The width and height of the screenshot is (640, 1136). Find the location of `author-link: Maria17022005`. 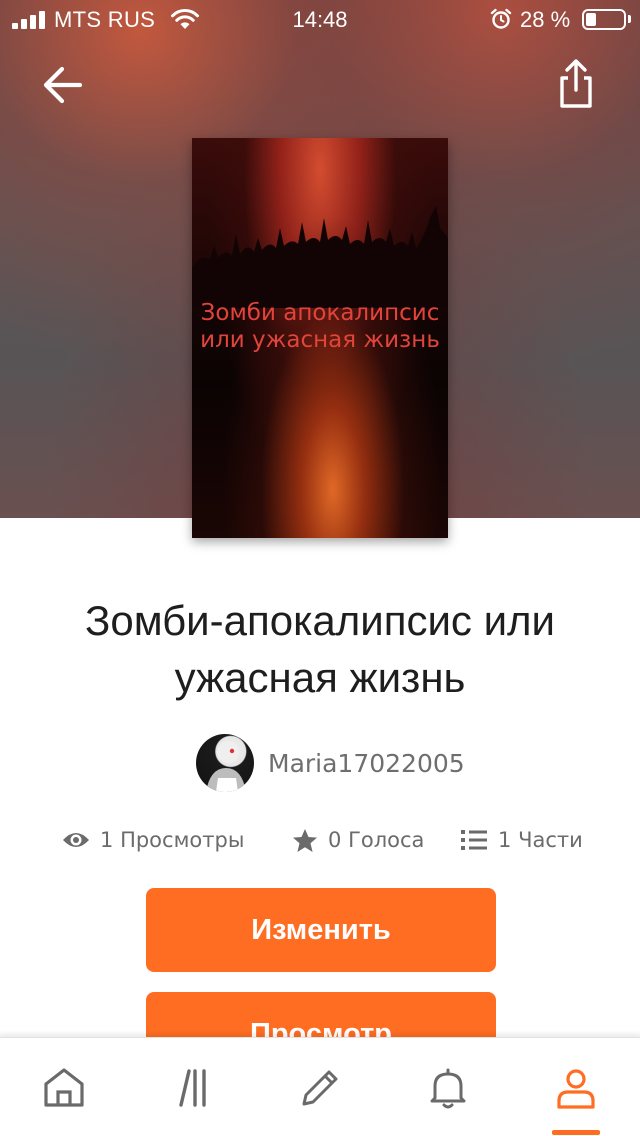

author-link: Maria17022005 is located at coordinates (330, 763).